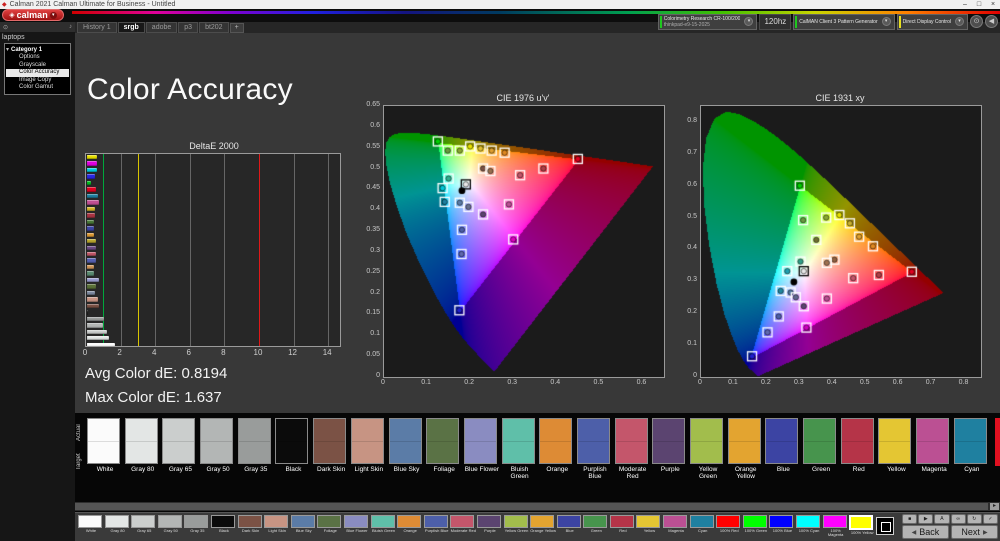  Describe the element at coordinates (97, 27) in the screenshot. I see `tab-history-1: History 1` at that location.